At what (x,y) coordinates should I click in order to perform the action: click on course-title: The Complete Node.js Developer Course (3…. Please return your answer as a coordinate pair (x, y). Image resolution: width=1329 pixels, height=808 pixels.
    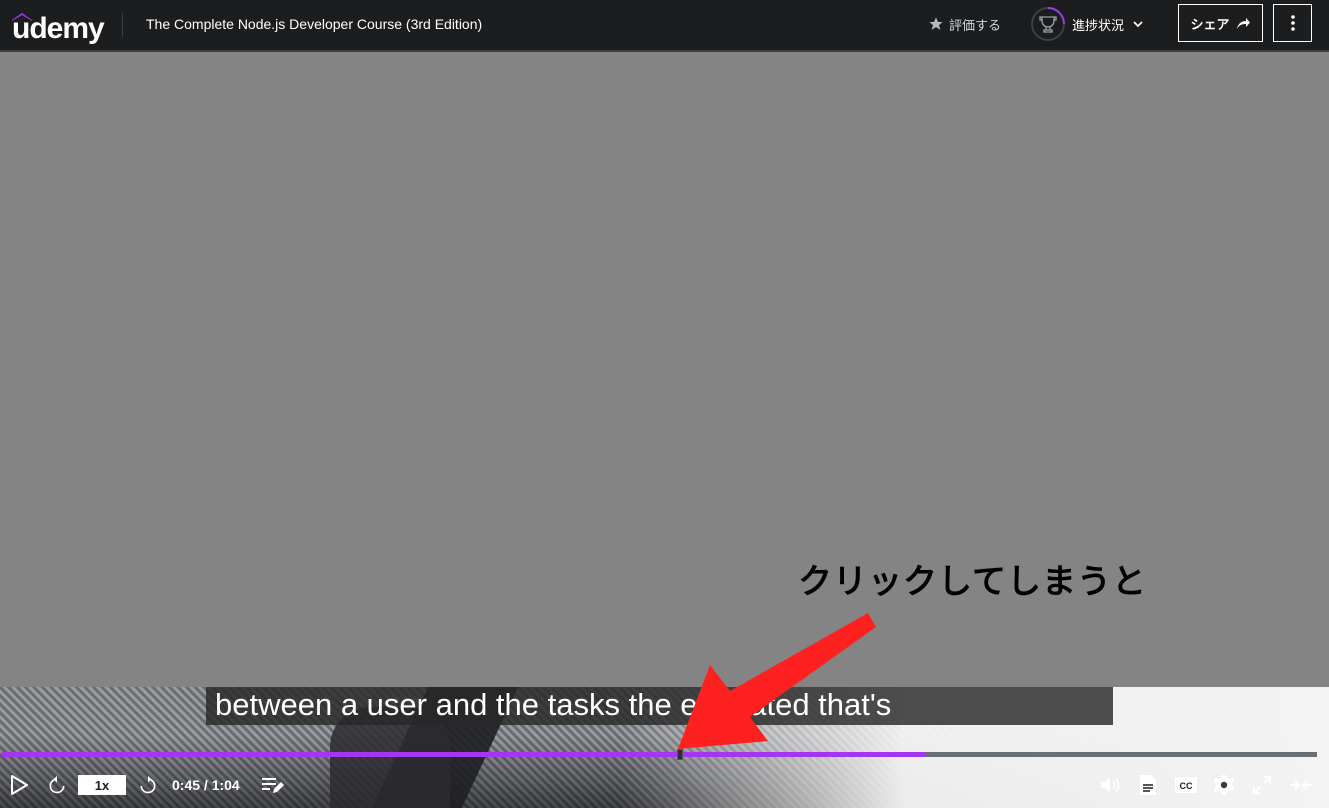
    Looking at the image, I should click on (314, 24).